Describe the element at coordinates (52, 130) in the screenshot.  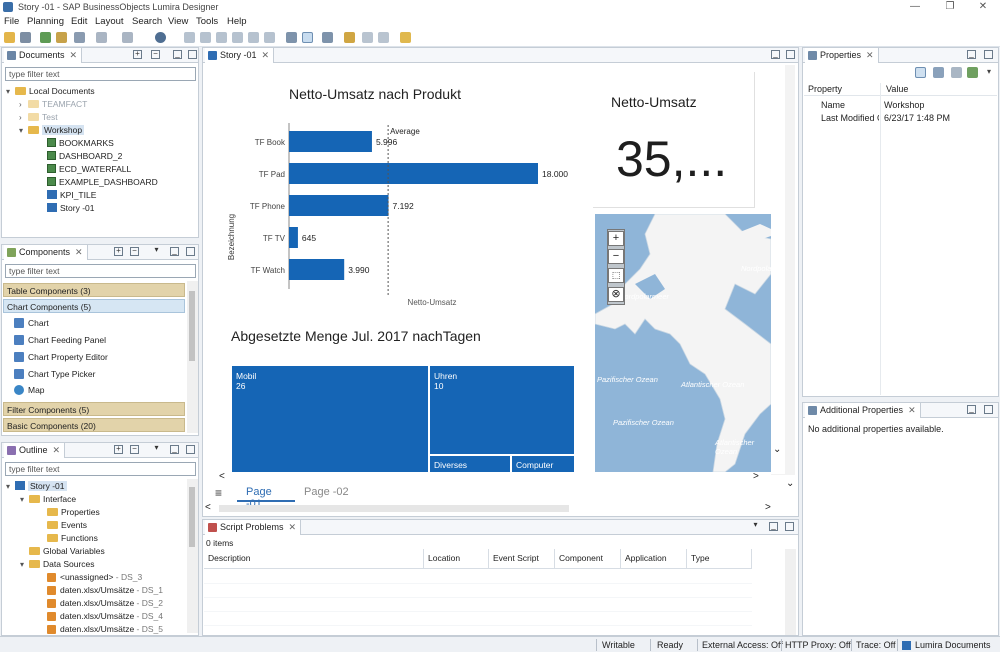
I see `tree-folder-workshop: ▾ Workshop` at that location.